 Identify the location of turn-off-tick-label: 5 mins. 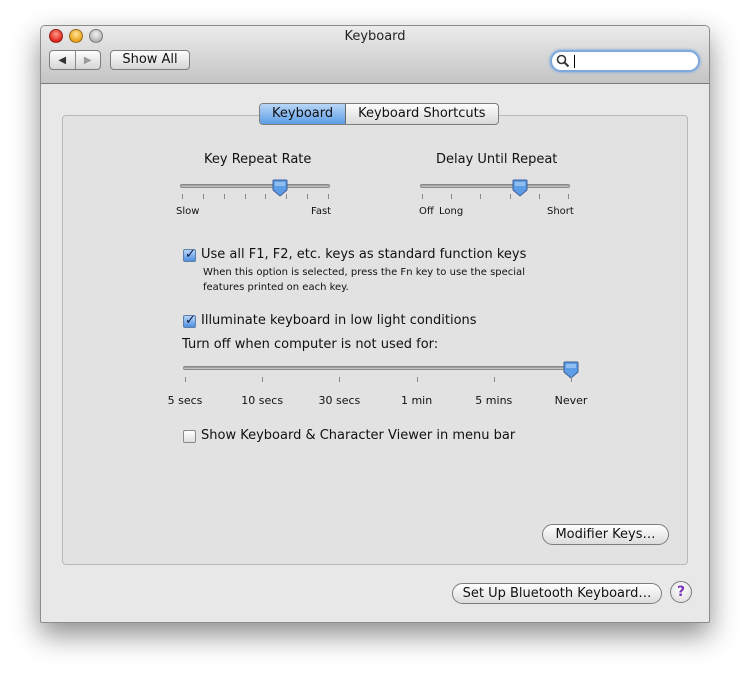
(494, 400).